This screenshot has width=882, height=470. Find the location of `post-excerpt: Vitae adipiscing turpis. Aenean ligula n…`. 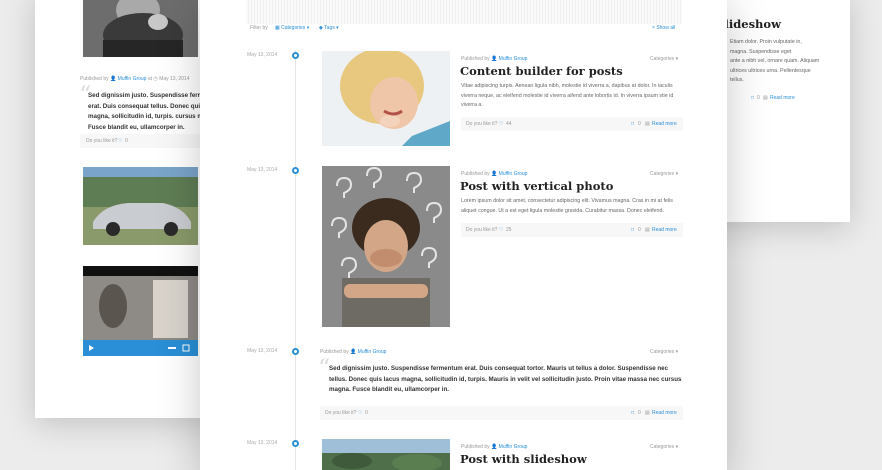

post-excerpt: Vitae adipiscing turpis. Aenean ligula n… is located at coordinates (567, 95).